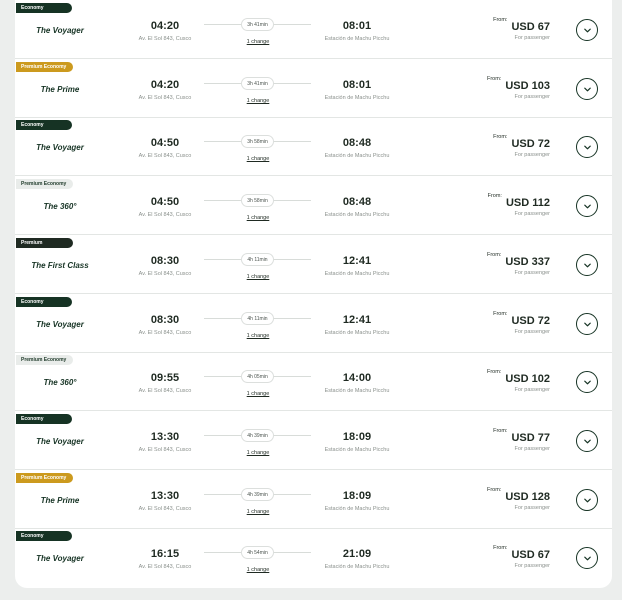  What do you see at coordinates (530, 555) in the screenshot?
I see `price: USD 67` at bounding box center [530, 555].